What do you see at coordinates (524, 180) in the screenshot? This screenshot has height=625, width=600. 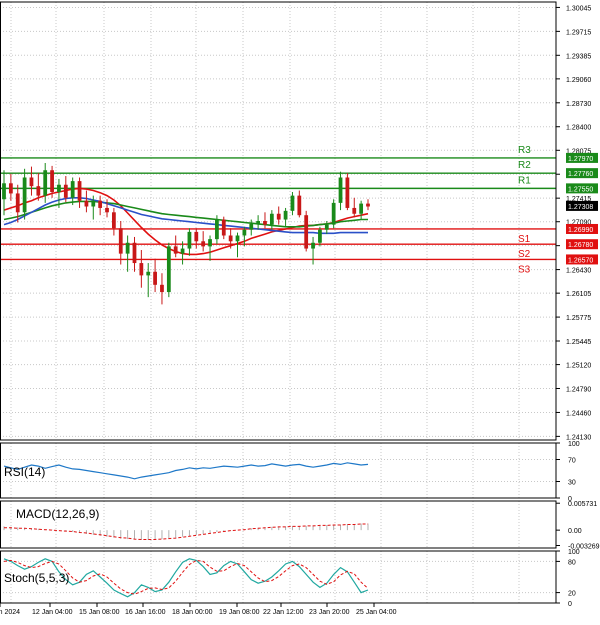 I see `level-label-r1: R1` at bounding box center [524, 180].